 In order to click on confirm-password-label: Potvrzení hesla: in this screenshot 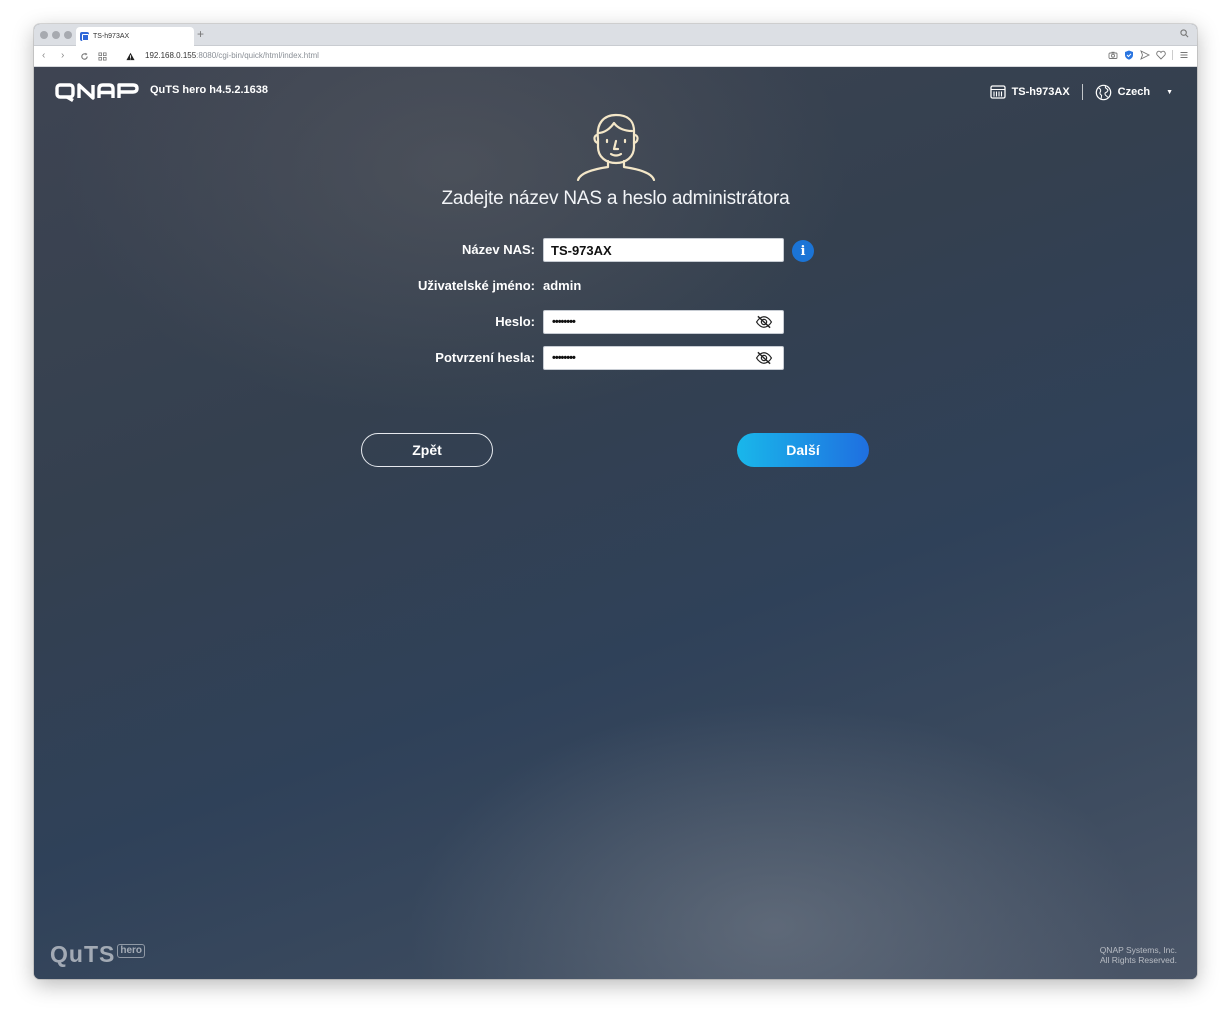, I will do `click(485, 357)`.